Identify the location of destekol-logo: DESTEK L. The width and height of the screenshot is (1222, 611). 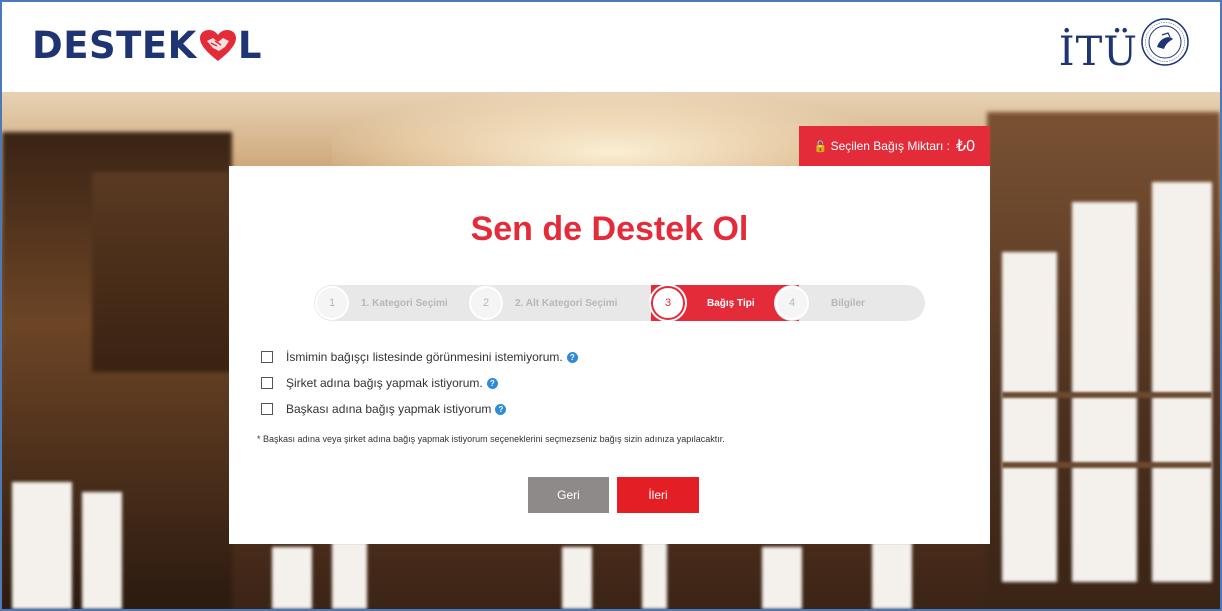
(147, 45).